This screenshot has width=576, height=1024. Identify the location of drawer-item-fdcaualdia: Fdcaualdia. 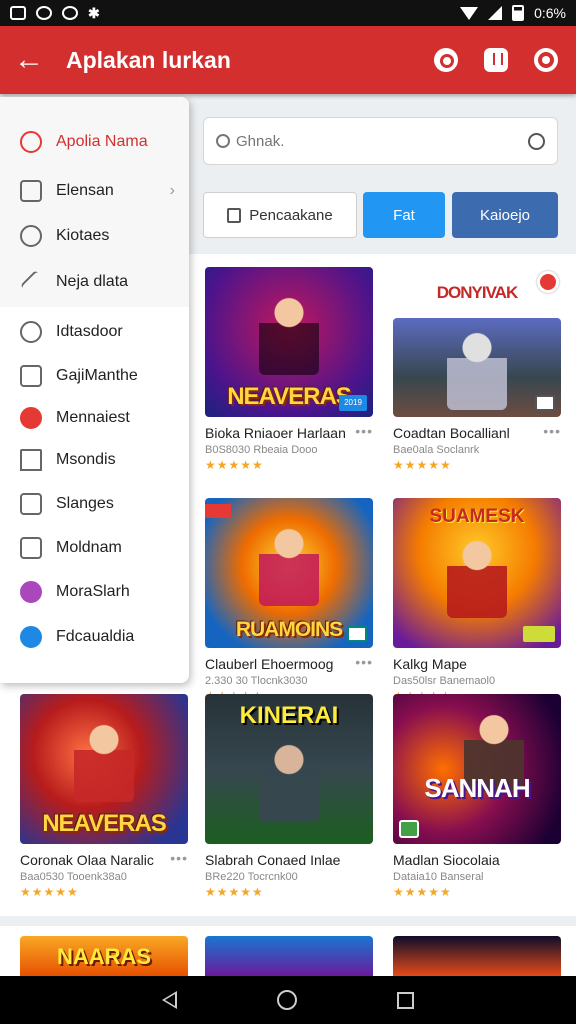
(94, 637).